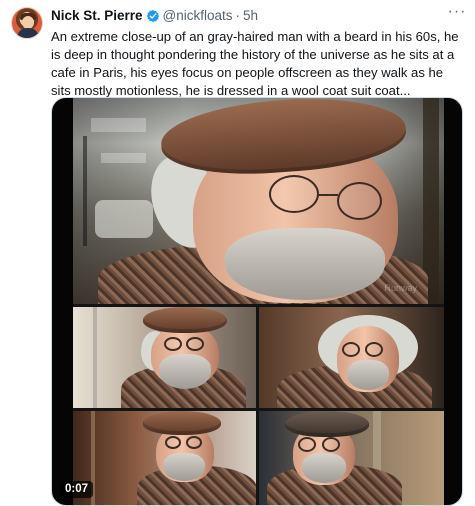  I want to click on author-handle: @nickfloats, so click(198, 16).